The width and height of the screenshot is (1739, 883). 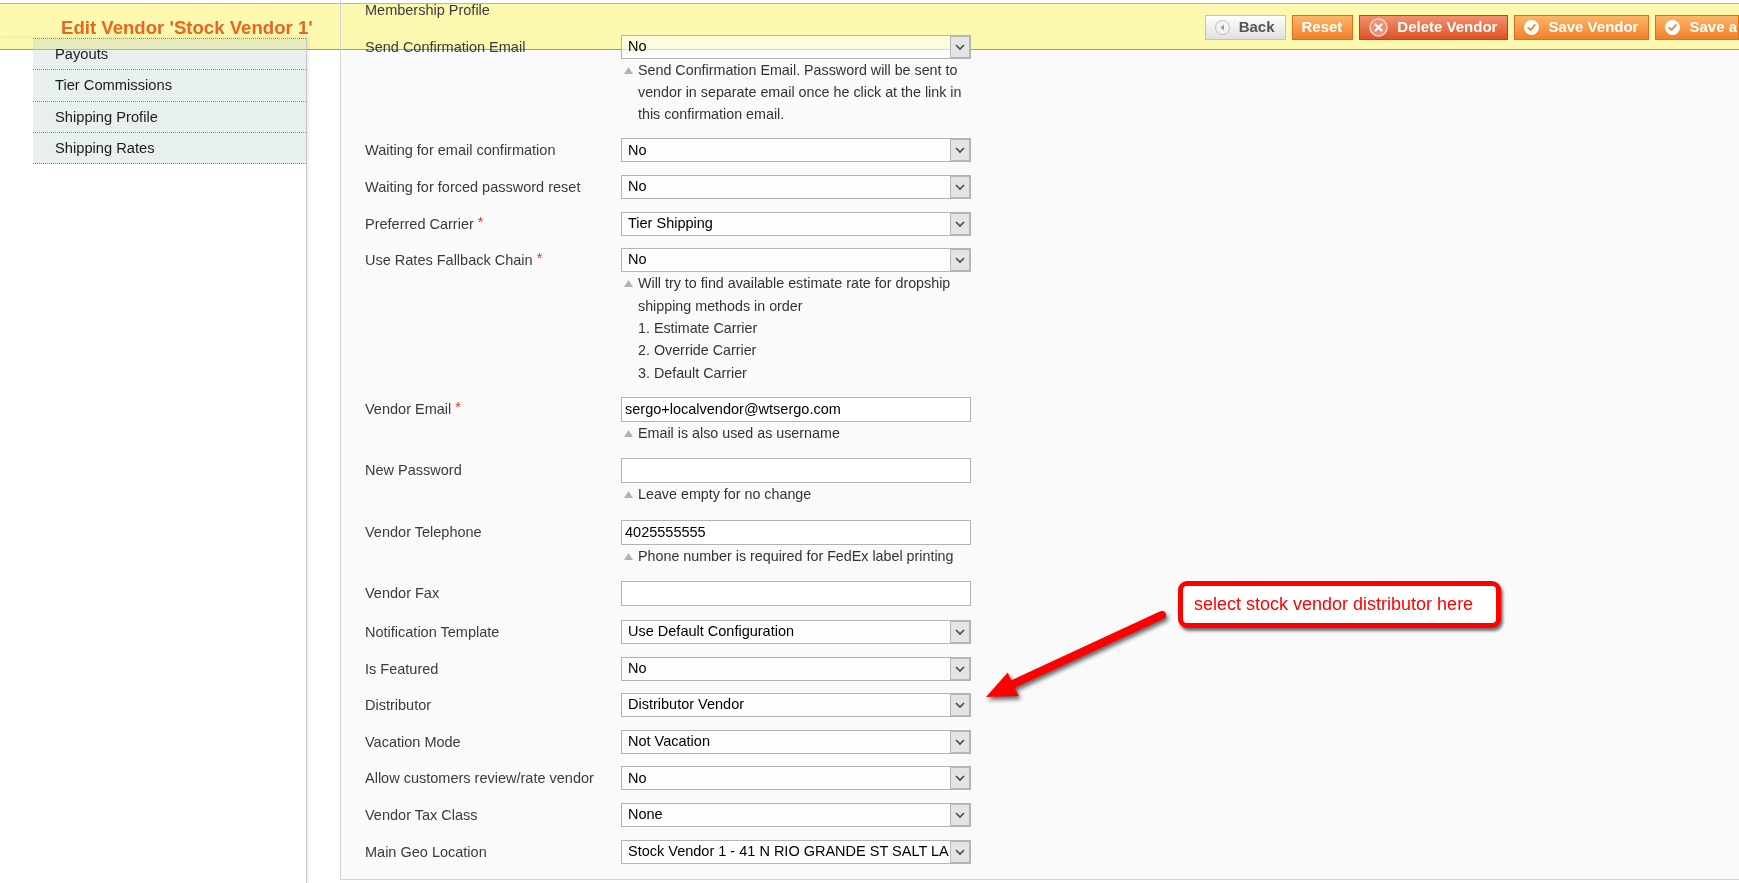 I want to click on field-label: Waiting for email confirmation, so click(x=460, y=151).